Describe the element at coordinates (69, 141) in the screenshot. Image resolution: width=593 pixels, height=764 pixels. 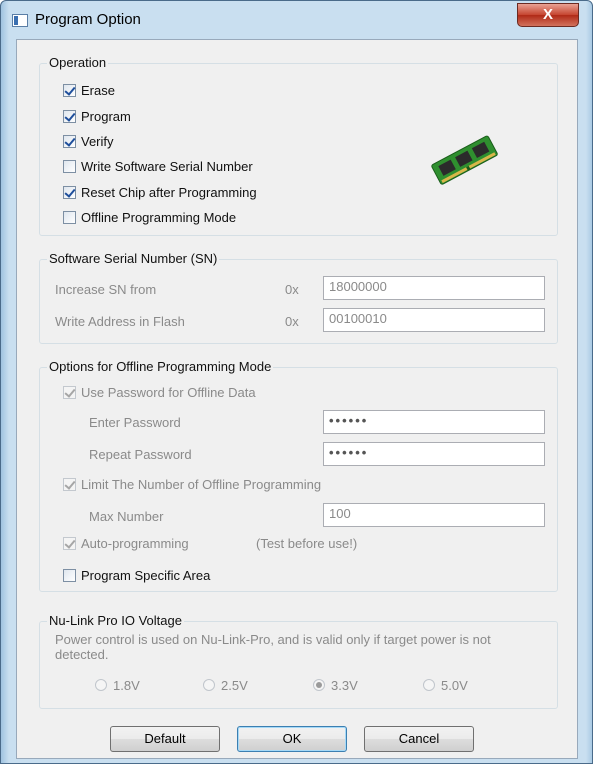
I see `checkbox-verify-box` at that location.